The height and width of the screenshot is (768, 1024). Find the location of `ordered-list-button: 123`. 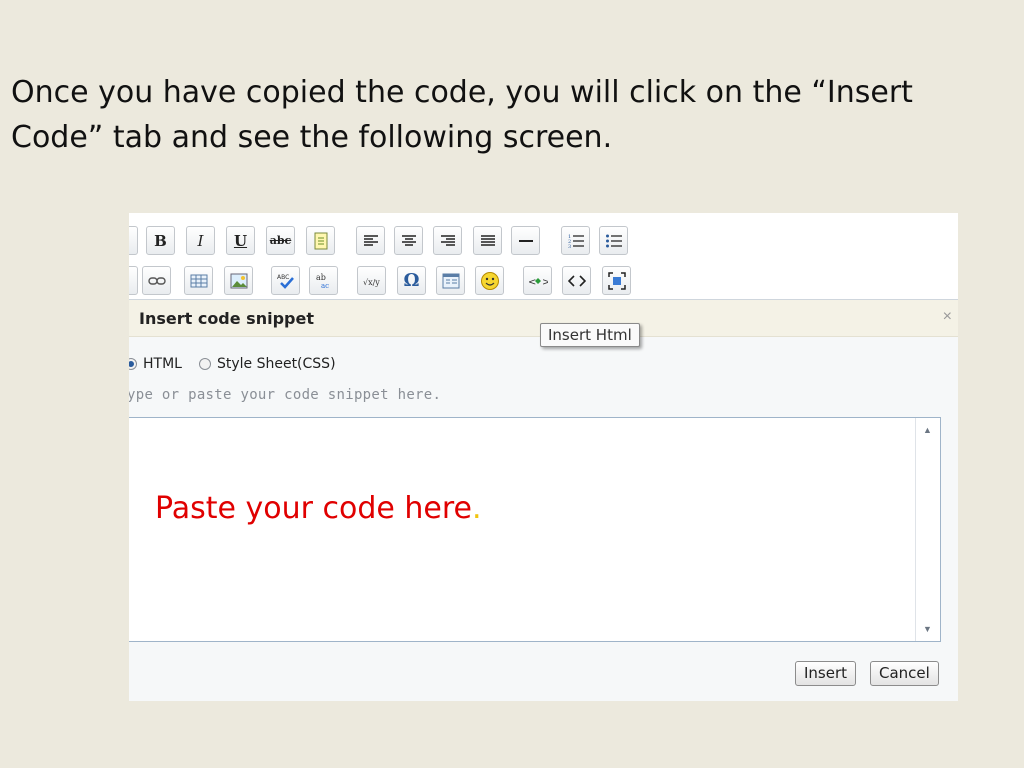

ordered-list-button: 123 is located at coordinates (575, 240).